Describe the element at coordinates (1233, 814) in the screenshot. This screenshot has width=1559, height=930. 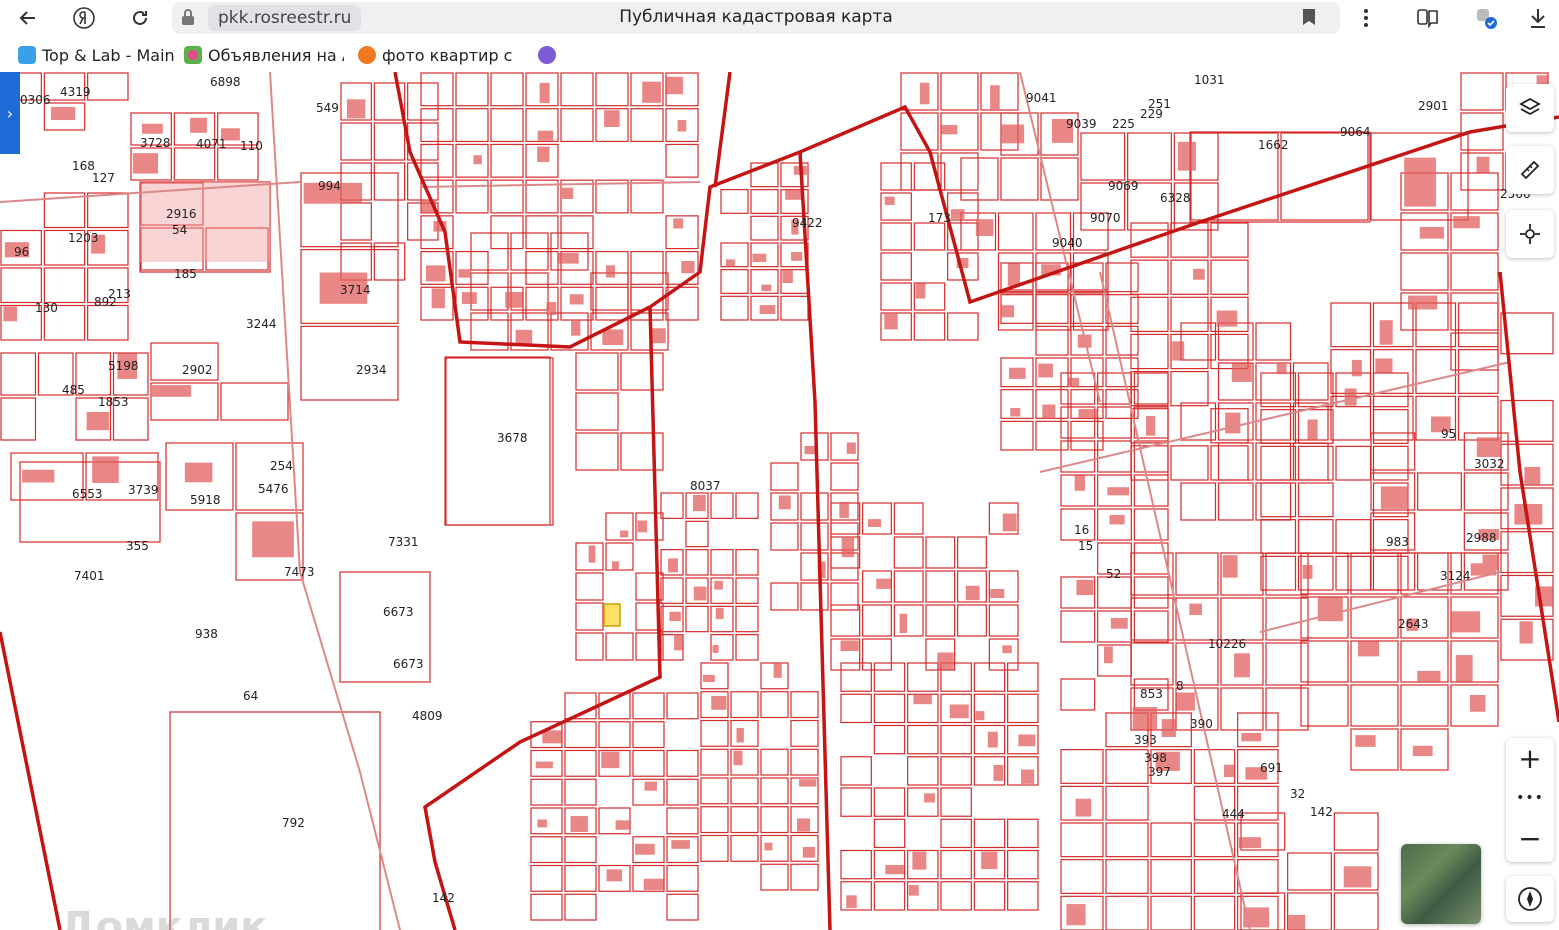
I see `parcel-label: 444` at that location.